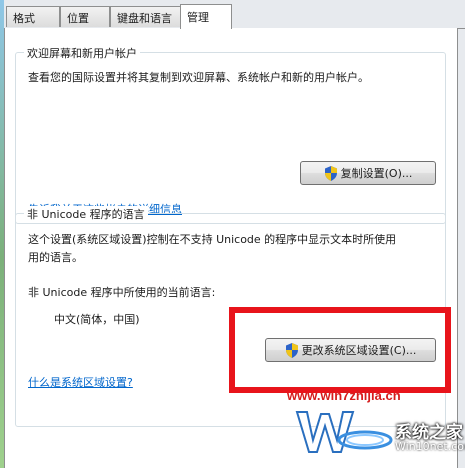 The height and width of the screenshot is (468, 465). Describe the element at coordinates (55, 257) in the screenshot. I see `unicode-description-line2: 用的语言。` at that location.